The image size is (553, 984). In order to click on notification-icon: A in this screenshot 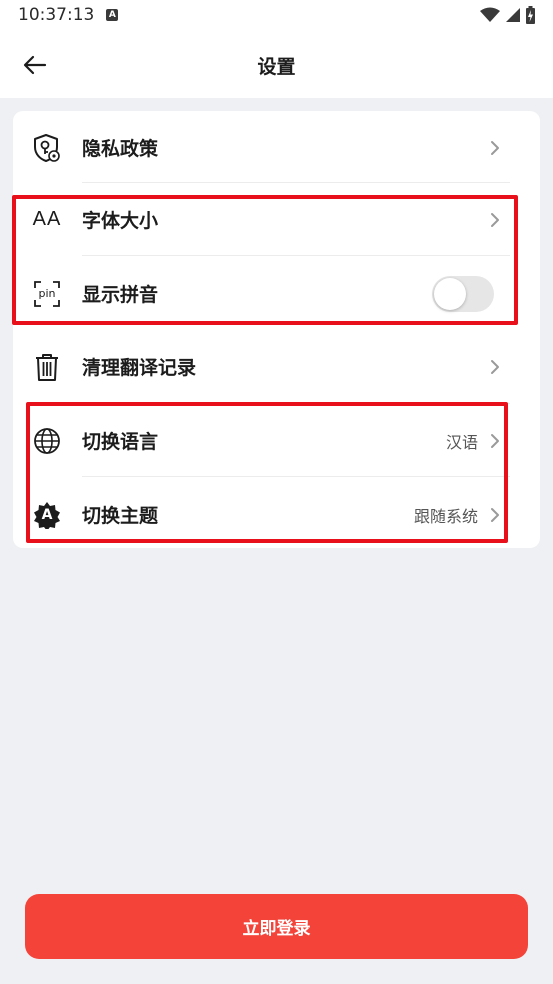, I will do `click(112, 15)`.